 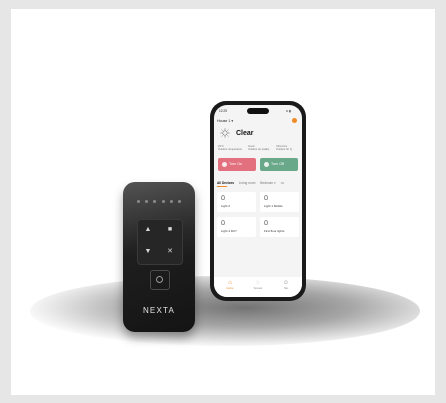 I want to click on nav-home: ⌂ Home, so click(x=230, y=285).